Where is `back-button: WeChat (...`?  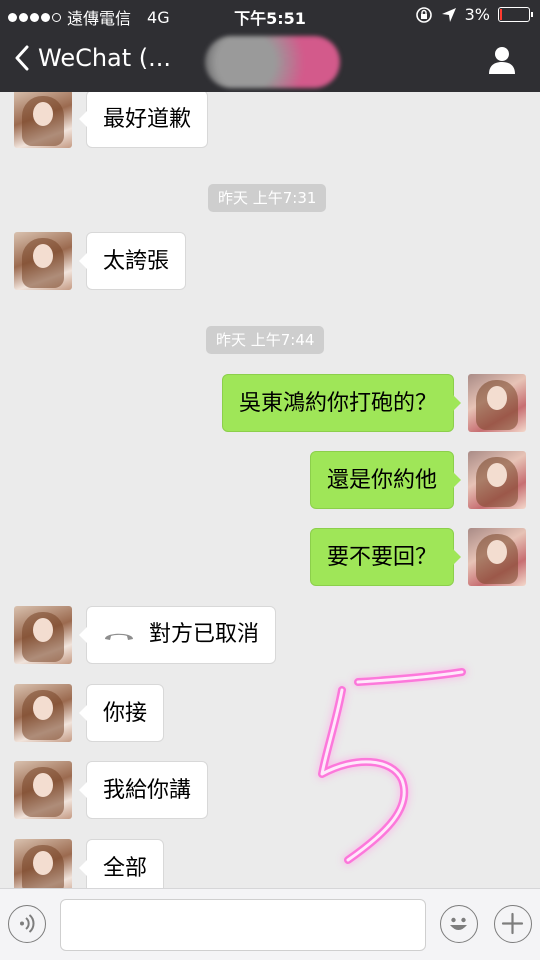
back-button: WeChat (... is located at coordinates (92, 58).